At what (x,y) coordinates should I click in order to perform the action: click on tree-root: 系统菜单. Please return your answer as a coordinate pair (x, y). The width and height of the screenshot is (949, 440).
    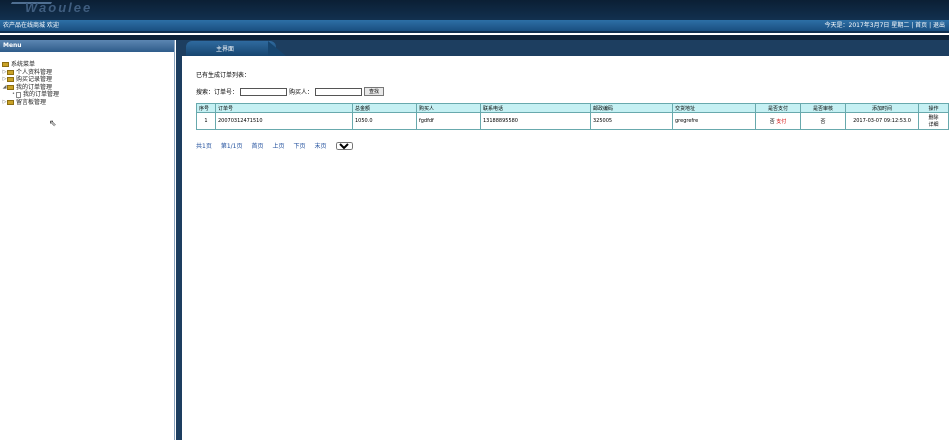
    Looking at the image, I should click on (88, 65).